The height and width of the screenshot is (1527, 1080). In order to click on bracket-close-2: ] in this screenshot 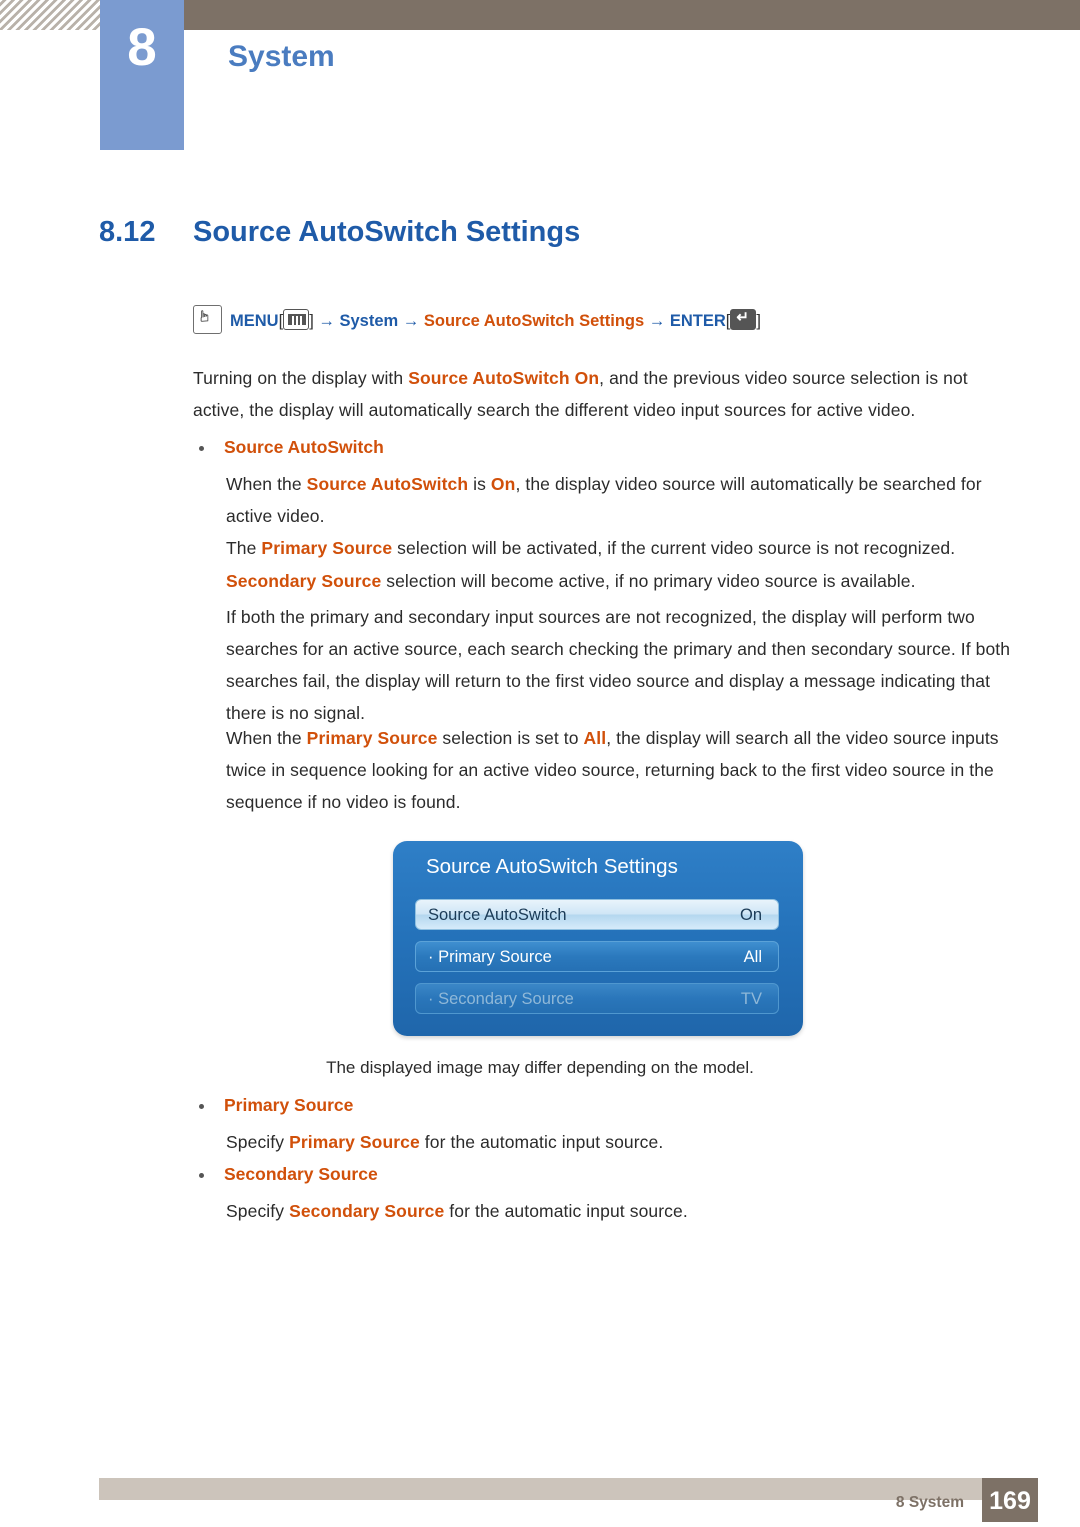, I will do `click(758, 321)`.